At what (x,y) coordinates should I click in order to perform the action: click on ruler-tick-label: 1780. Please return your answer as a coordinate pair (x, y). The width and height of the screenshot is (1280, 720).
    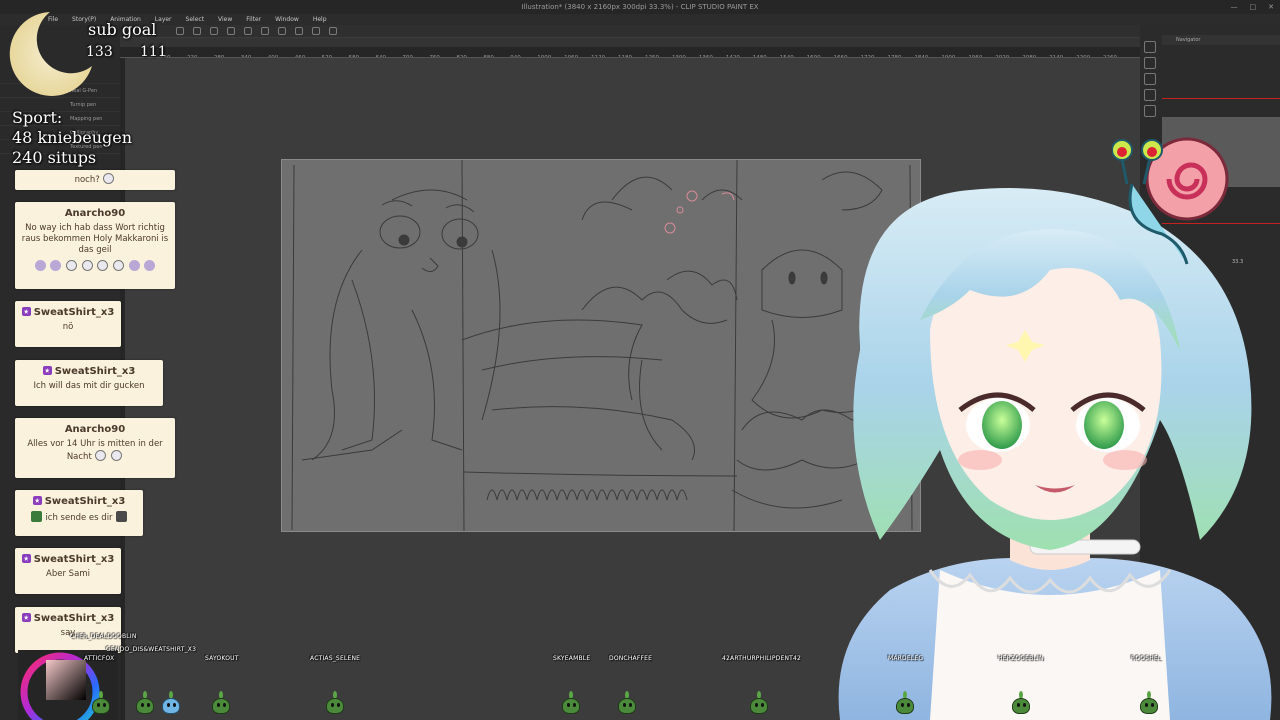
    Looking at the image, I should click on (895, 56).